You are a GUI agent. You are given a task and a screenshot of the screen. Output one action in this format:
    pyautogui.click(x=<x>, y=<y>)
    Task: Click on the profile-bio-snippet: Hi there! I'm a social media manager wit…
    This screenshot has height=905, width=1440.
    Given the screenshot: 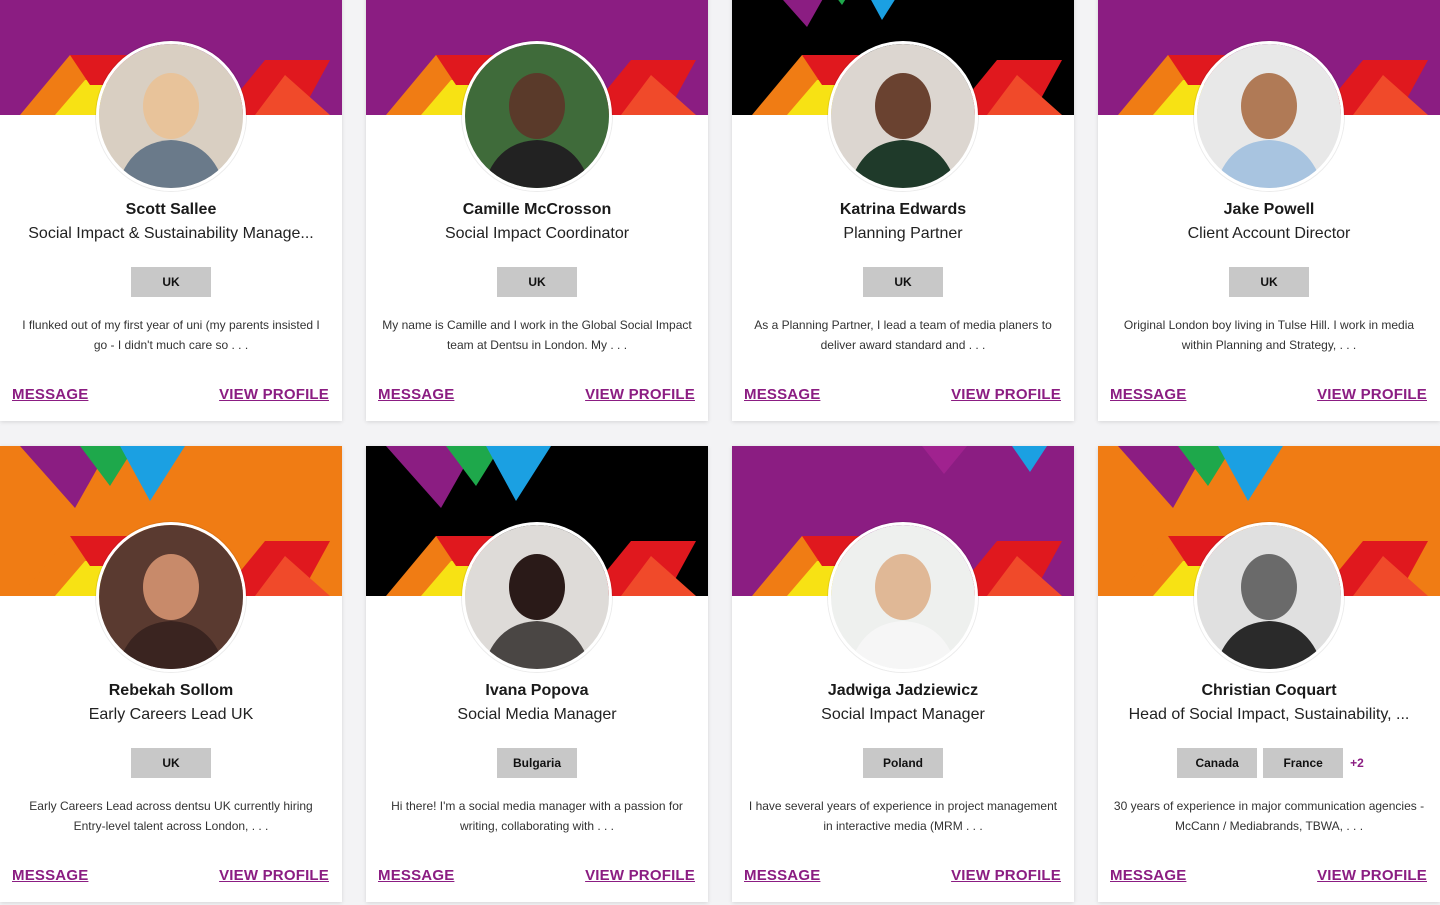 What is the action you would take?
    pyautogui.click(x=537, y=816)
    